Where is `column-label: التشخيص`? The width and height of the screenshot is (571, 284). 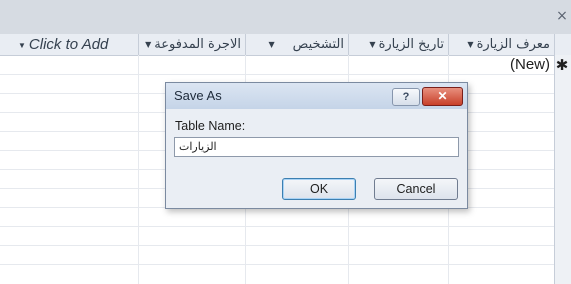
column-label: التشخيص is located at coordinates (318, 44).